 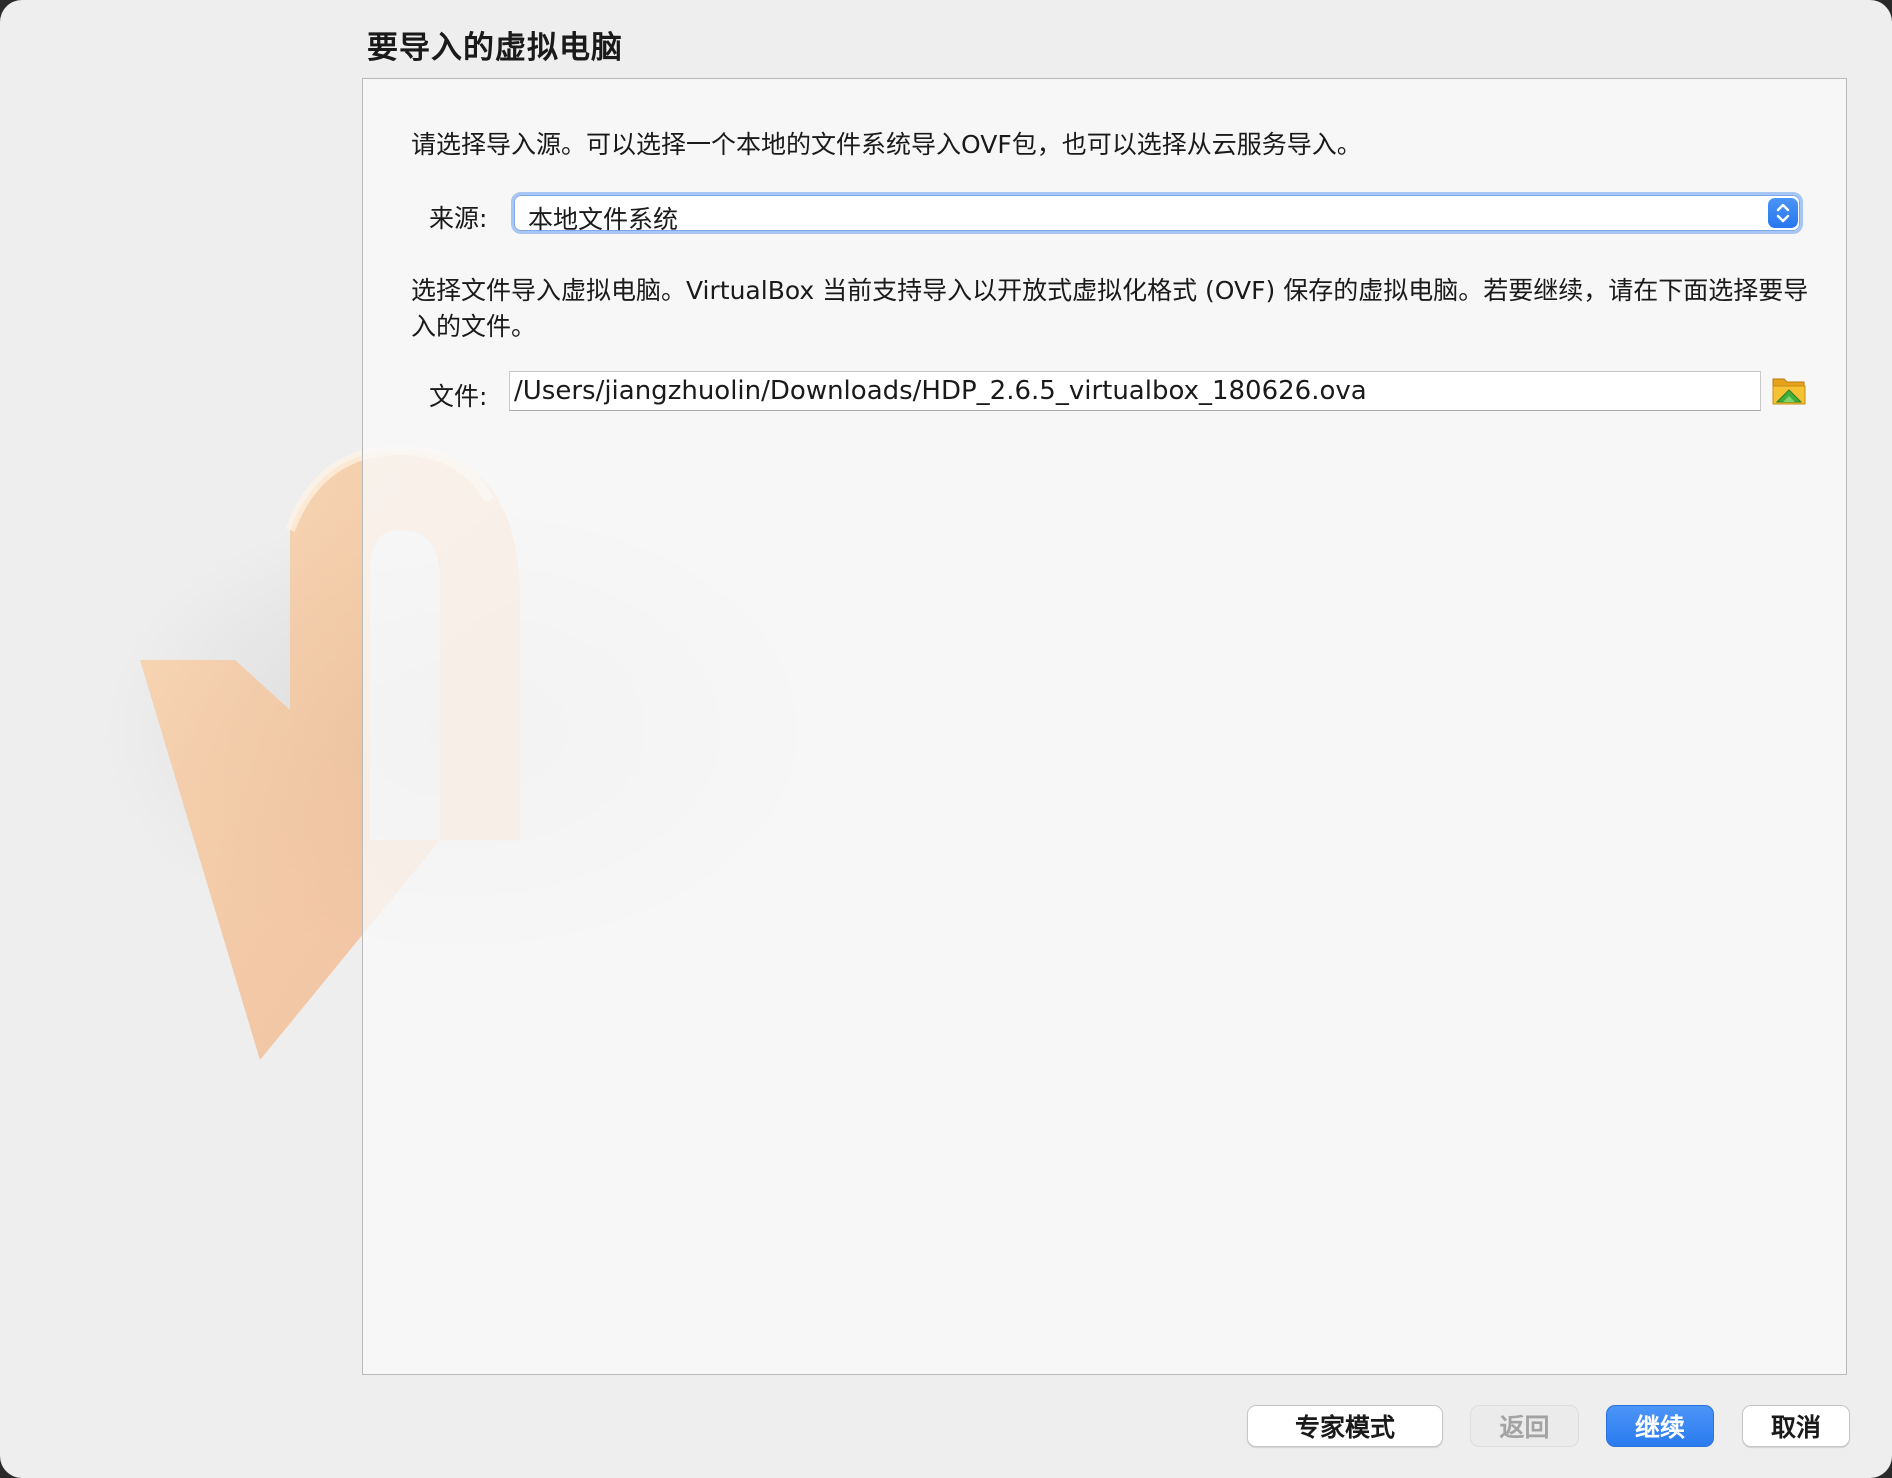 What do you see at coordinates (1660, 1426) in the screenshot?
I see `continue-button: 继续` at bounding box center [1660, 1426].